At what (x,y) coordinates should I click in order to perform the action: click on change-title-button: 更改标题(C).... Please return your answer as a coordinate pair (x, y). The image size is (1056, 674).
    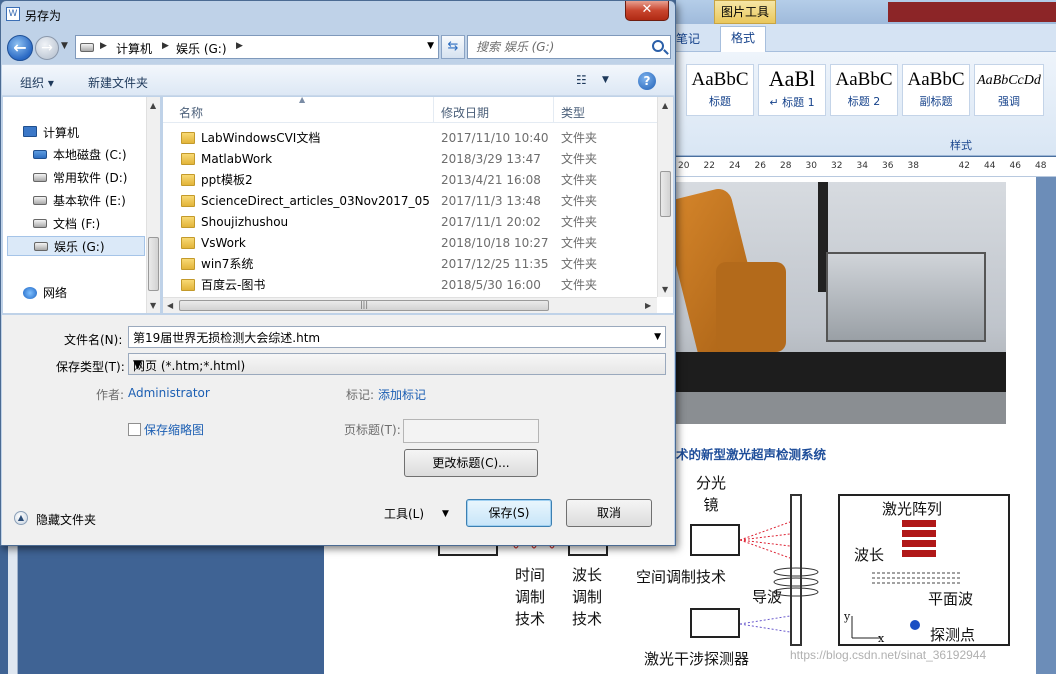
    Looking at the image, I should click on (471, 463).